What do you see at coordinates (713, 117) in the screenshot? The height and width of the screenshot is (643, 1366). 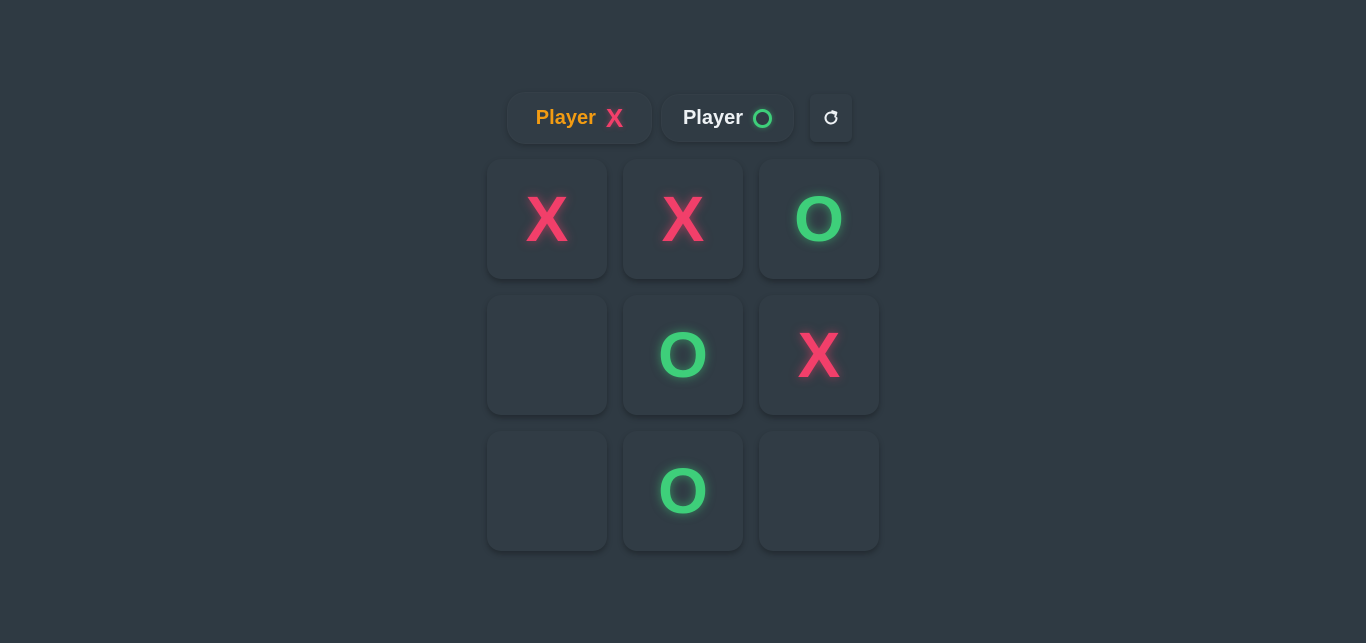 I see `player-o-label: Player` at bounding box center [713, 117].